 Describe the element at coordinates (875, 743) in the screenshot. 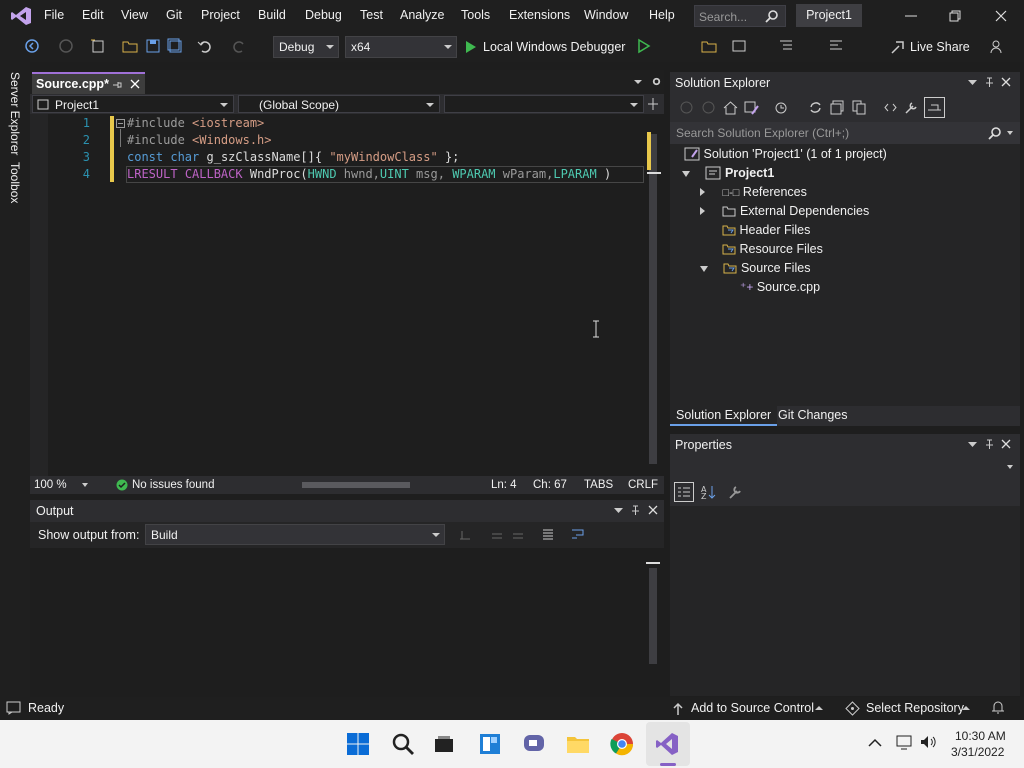

I see `tray-overflow-chevron-icon` at that location.